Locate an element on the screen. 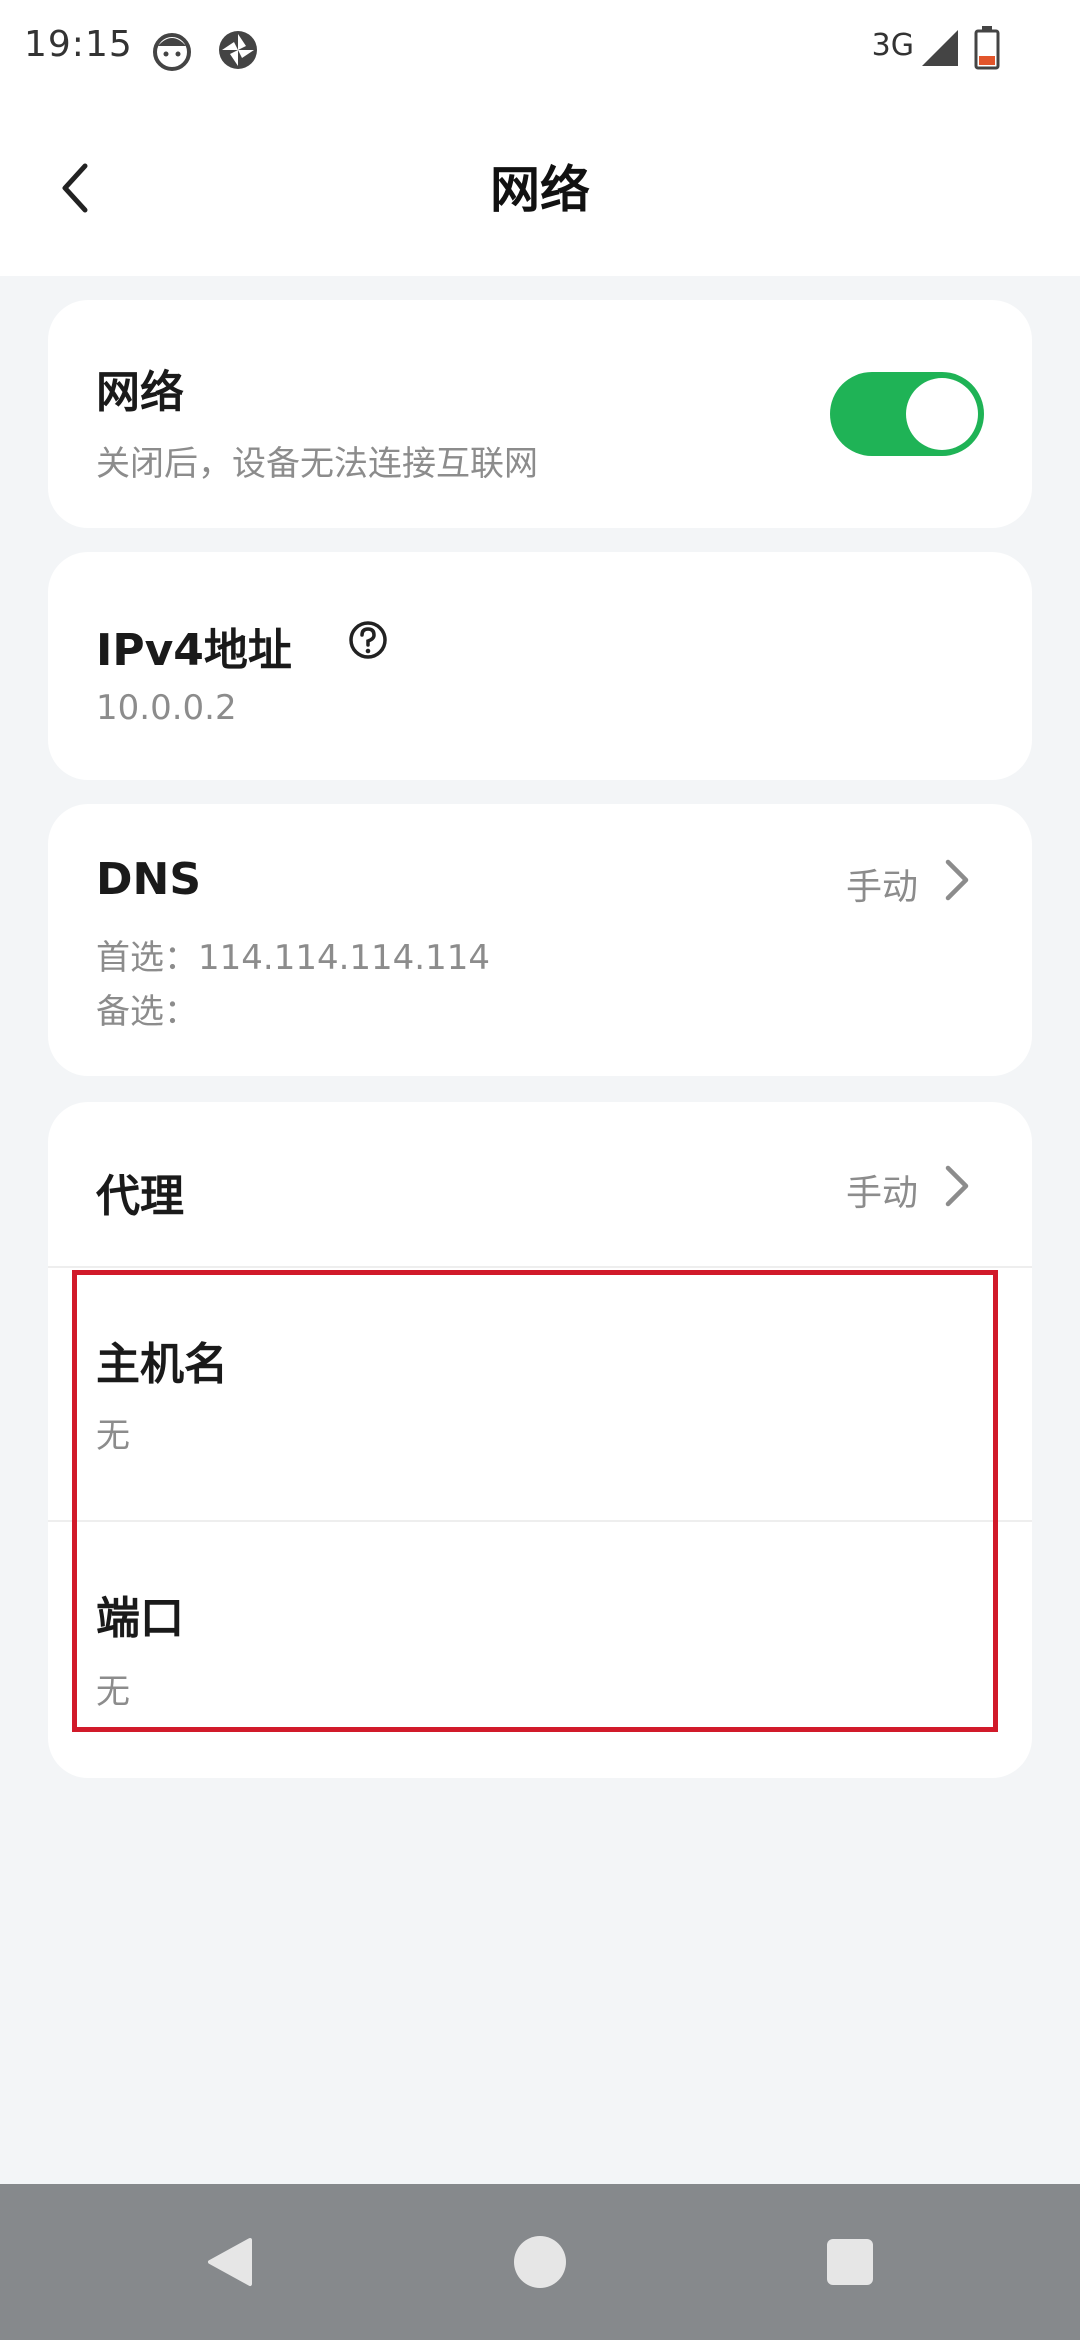  status-time: 19:15 is located at coordinates (78, 44).